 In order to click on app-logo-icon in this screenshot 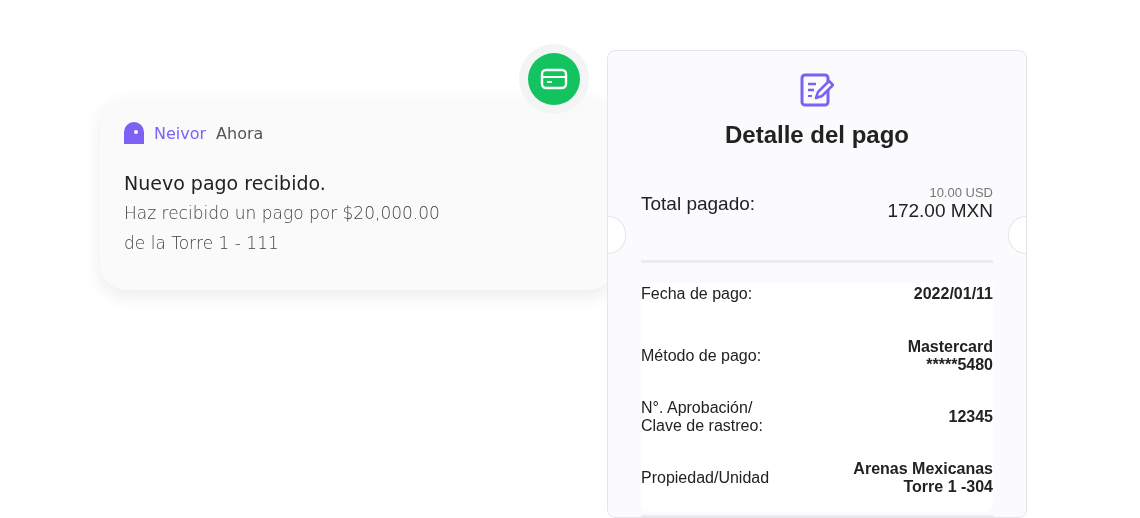, I will do `click(134, 133)`.